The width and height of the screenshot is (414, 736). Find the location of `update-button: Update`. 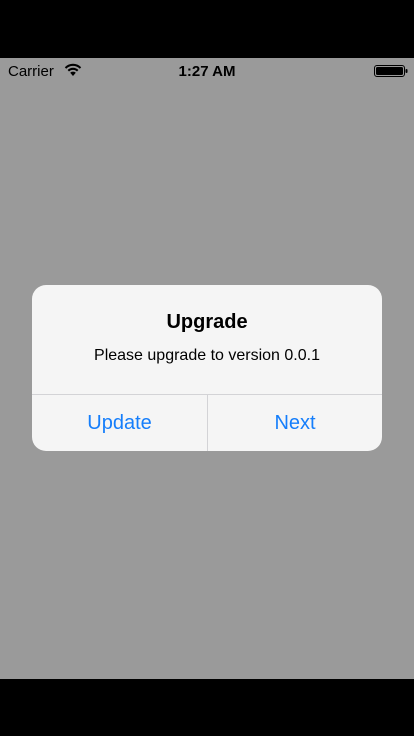

update-button: Update is located at coordinates (119, 423).